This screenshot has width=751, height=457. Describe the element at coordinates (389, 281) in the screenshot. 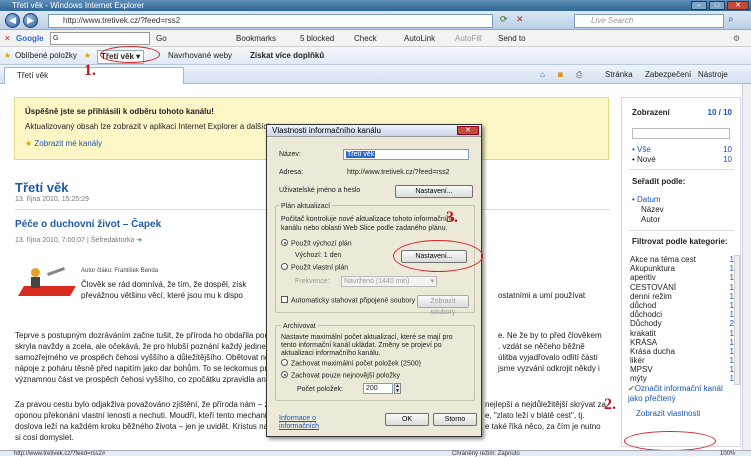

I see `frequency-select: Navrženo (1440 min) ▾` at that location.